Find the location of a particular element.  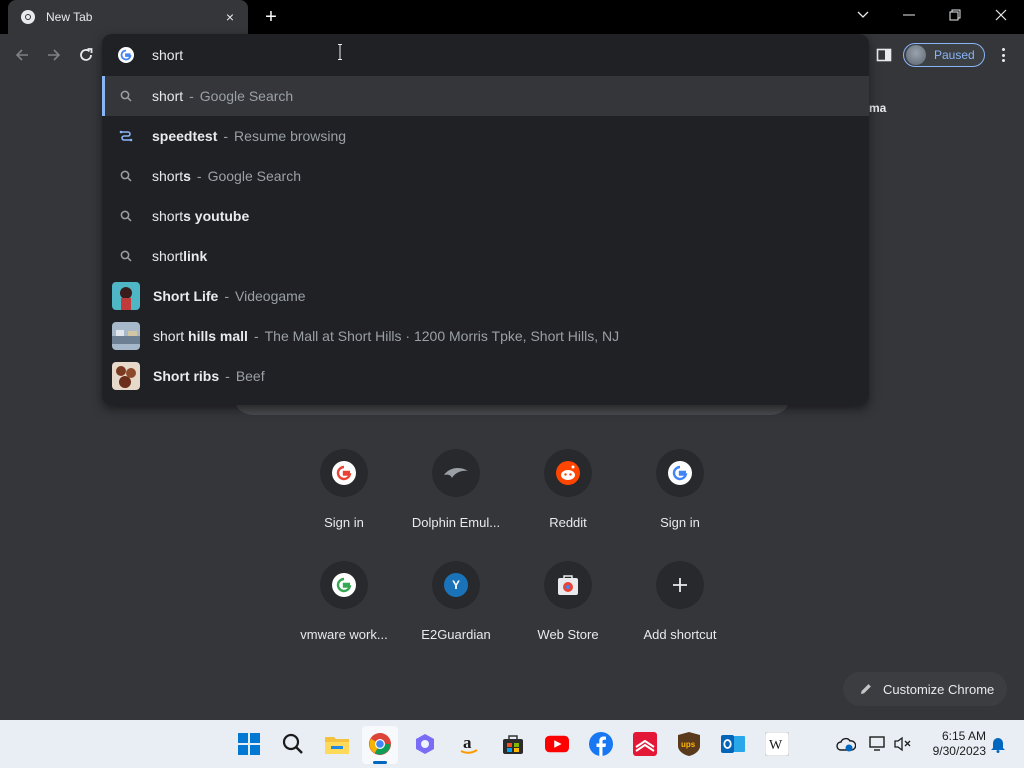

taskbar-youtube is located at coordinates (557, 744).